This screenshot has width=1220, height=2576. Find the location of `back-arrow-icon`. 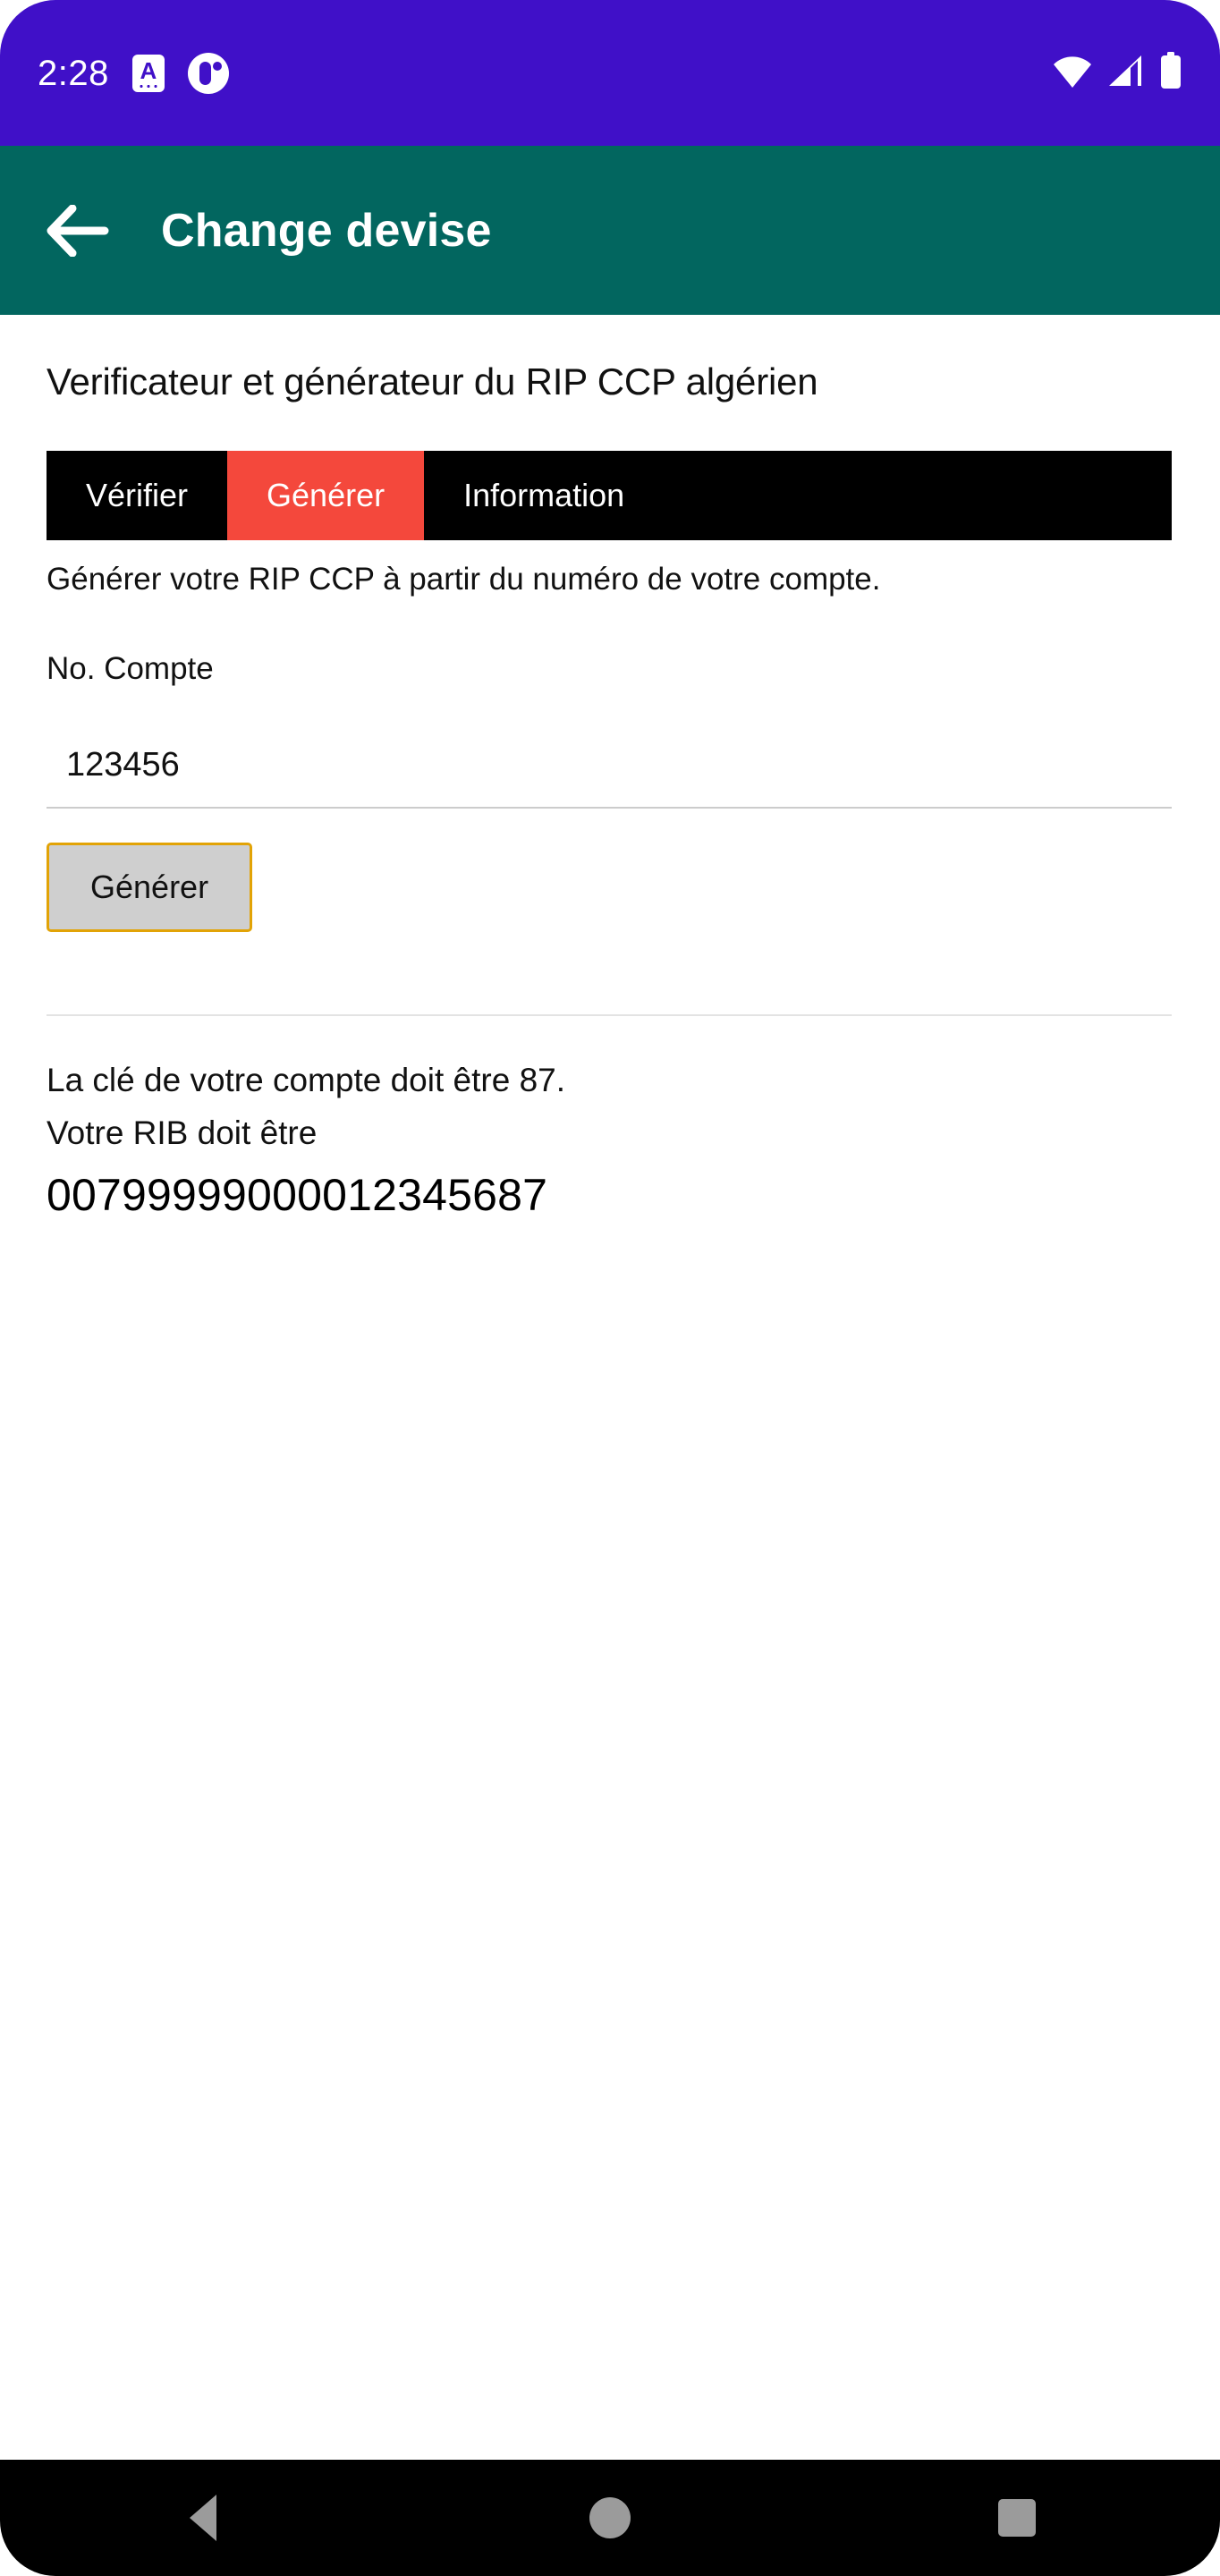

back-arrow-icon is located at coordinates (78, 230).